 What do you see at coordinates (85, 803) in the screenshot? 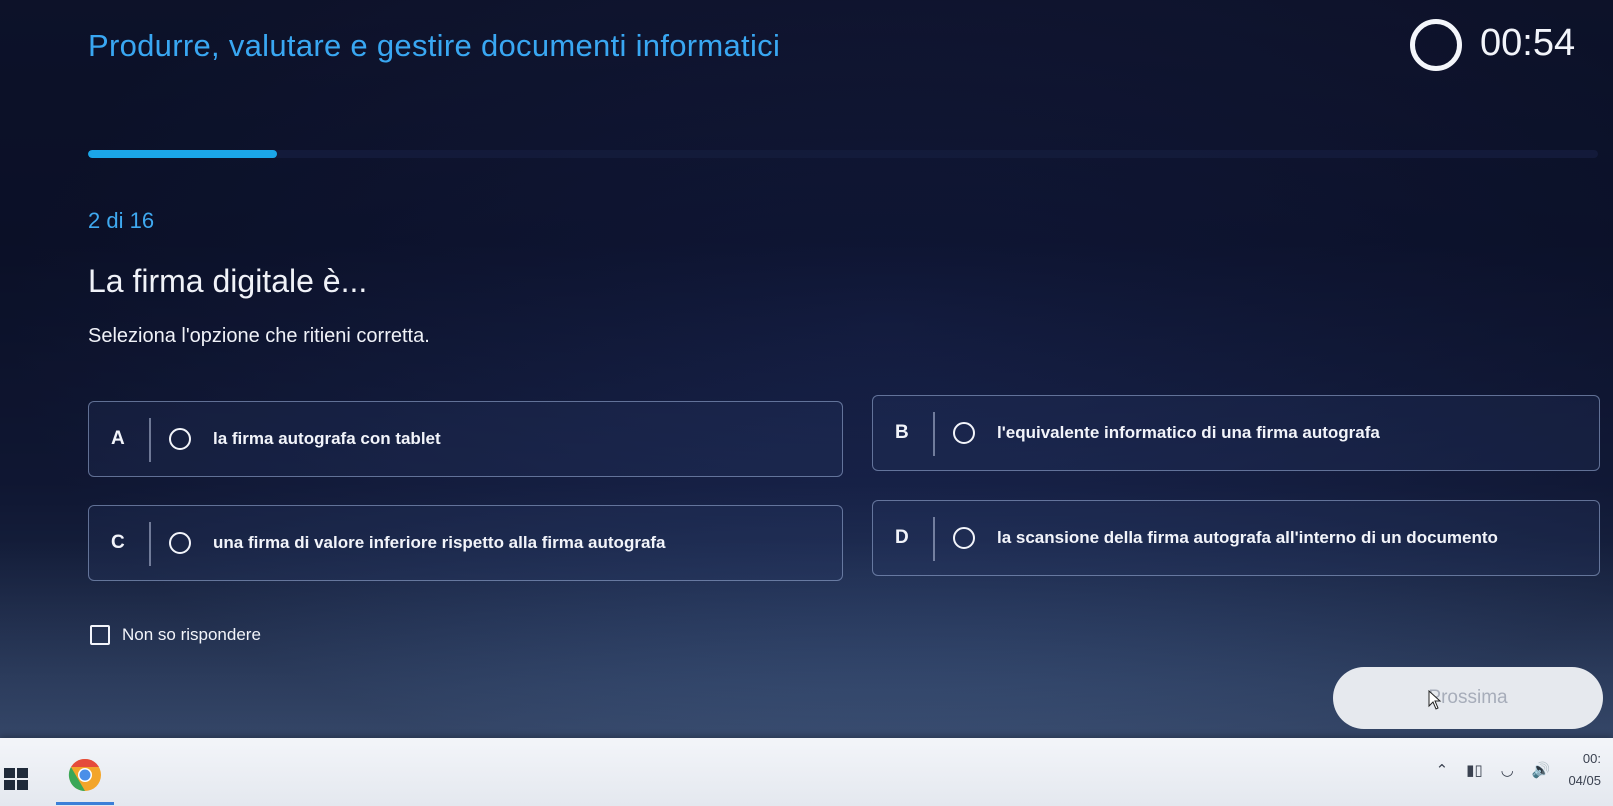
I see `active-app-indicator` at bounding box center [85, 803].